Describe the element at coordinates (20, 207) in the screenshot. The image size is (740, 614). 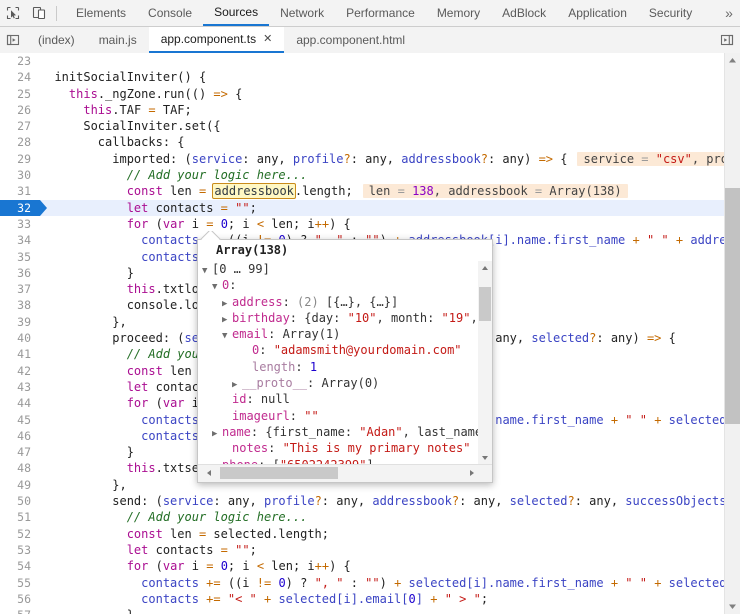
I see `line-number: 32` at that location.